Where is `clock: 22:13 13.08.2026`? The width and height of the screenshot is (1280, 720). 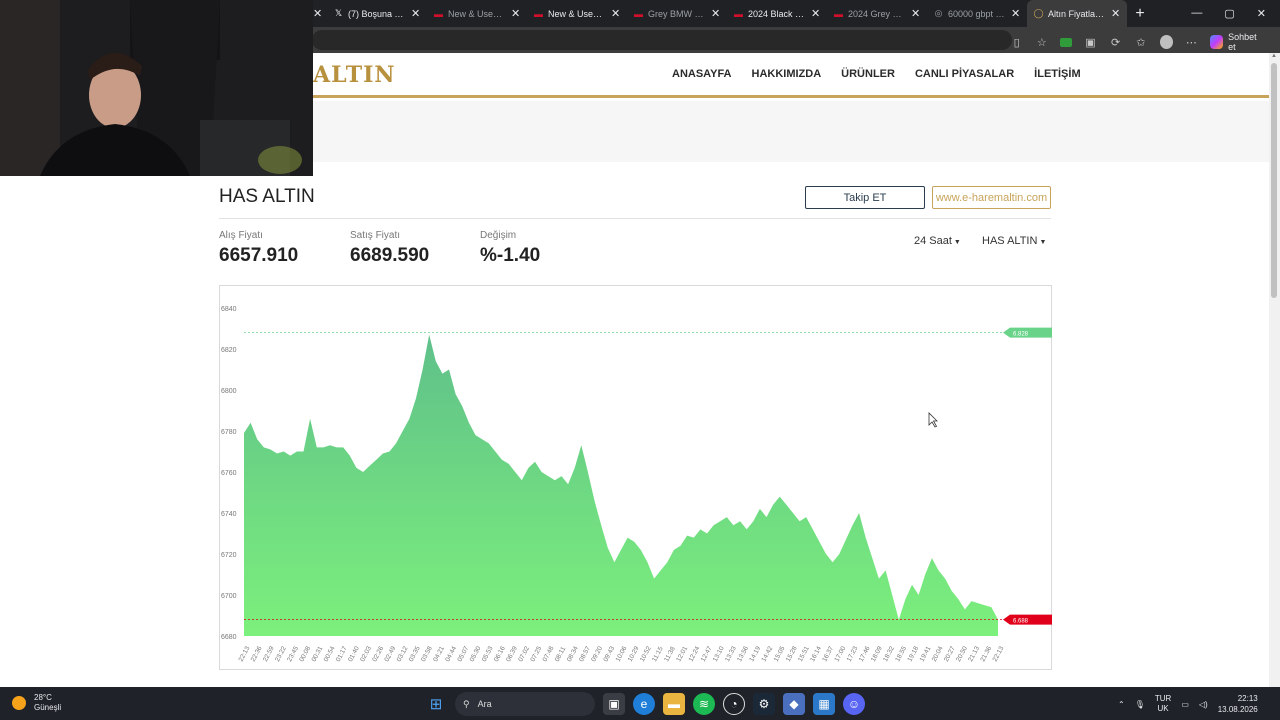
clock: 22:13 13.08.2026 is located at coordinates (1238, 704).